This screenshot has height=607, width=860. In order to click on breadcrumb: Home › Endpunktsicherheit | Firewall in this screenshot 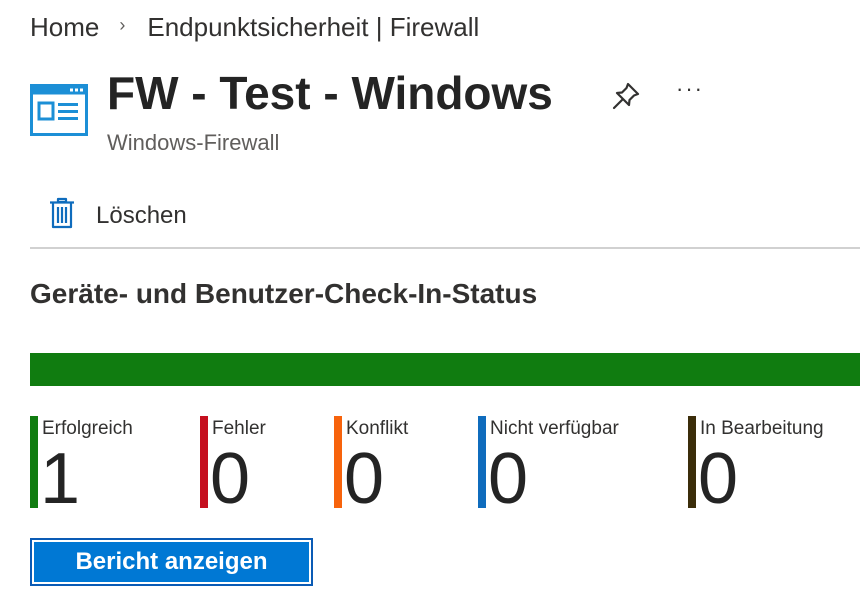, I will do `click(254, 27)`.